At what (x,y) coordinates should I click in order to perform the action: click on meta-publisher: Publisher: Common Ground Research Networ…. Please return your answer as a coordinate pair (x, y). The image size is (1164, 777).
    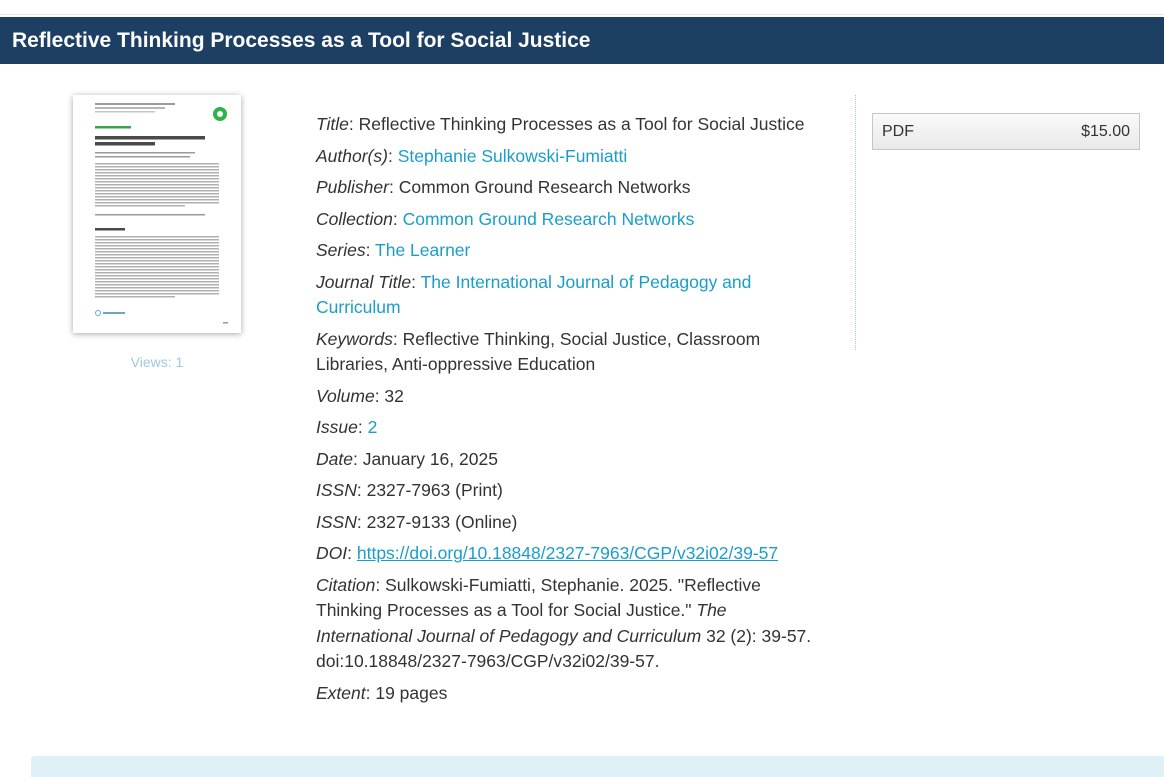
    Looking at the image, I should click on (503, 187).